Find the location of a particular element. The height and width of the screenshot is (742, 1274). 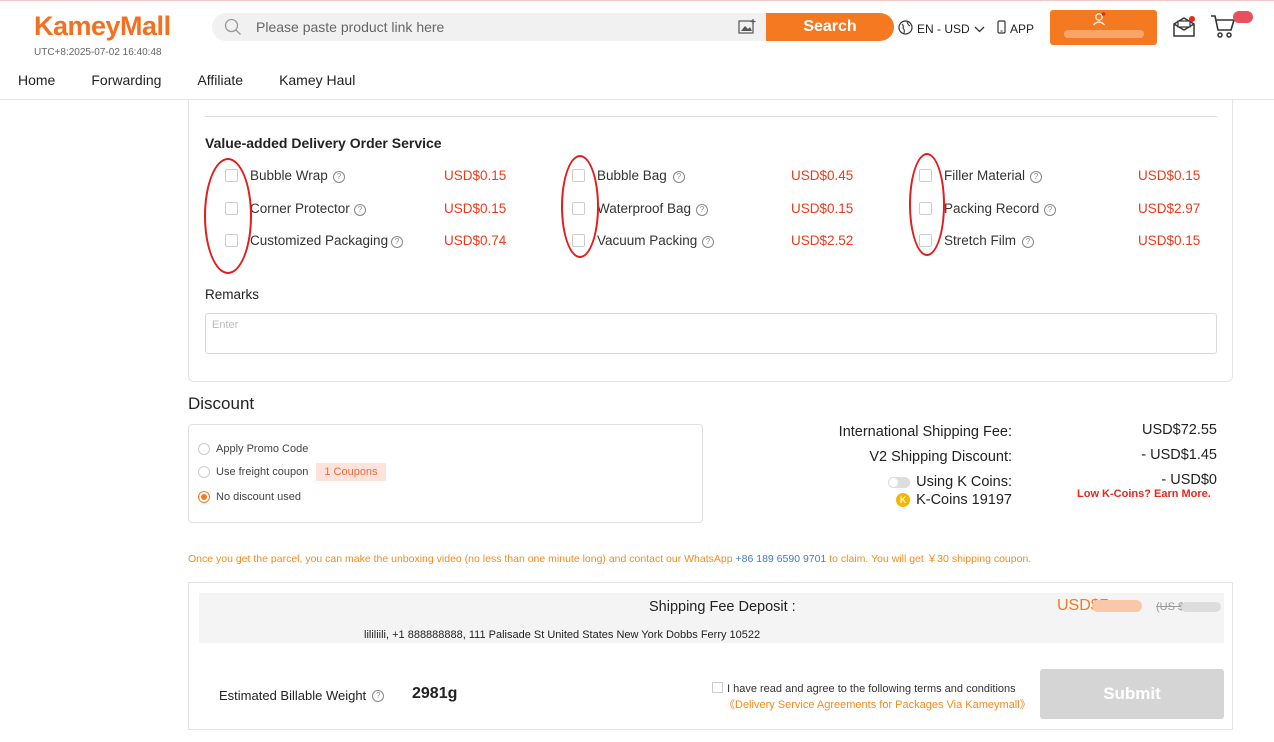

server-clock: UTC+8:2025-07-02 16:40:48 is located at coordinates (98, 52).